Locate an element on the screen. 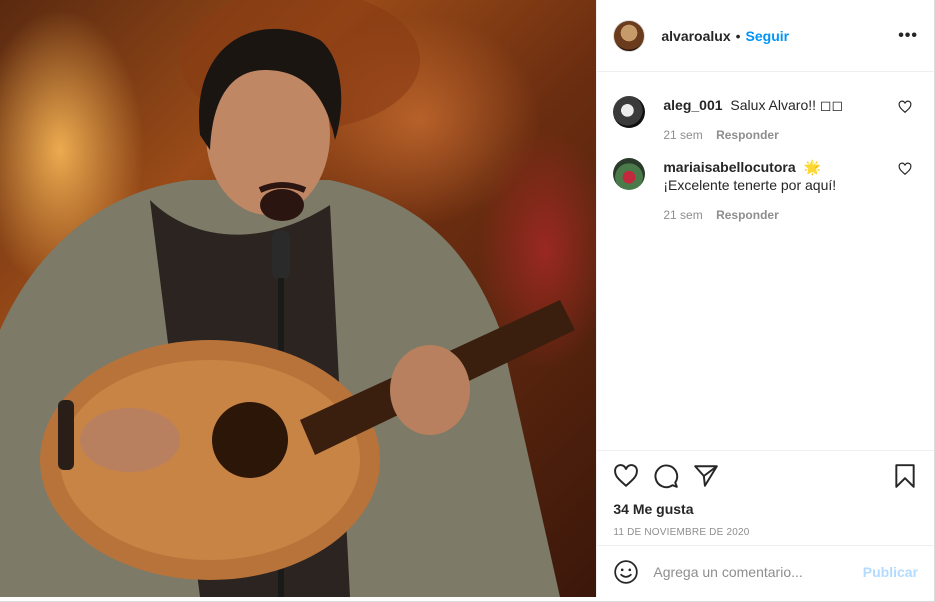 The width and height of the screenshot is (935, 602). action-bar is located at coordinates (765, 476).